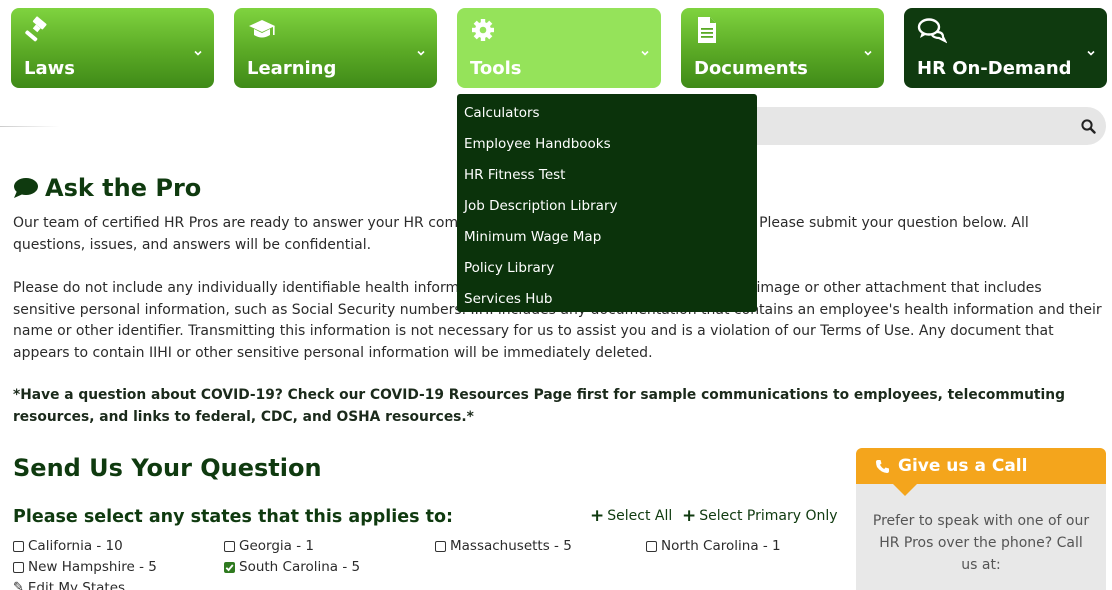 The height and width of the screenshot is (590, 1112). I want to click on menu-item-policy-library: Policy Library, so click(607, 268).